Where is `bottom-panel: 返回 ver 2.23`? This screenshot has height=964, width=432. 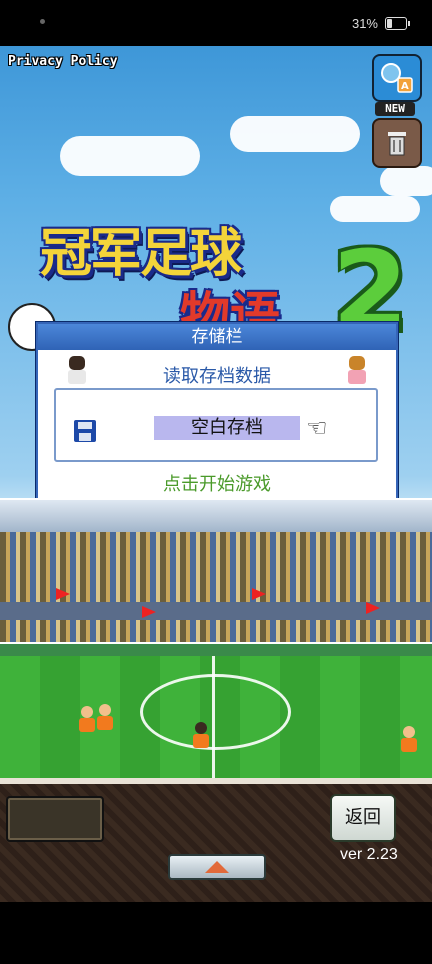
bottom-panel: 返回 ver 2.23 is located at coordinates (216, 840).